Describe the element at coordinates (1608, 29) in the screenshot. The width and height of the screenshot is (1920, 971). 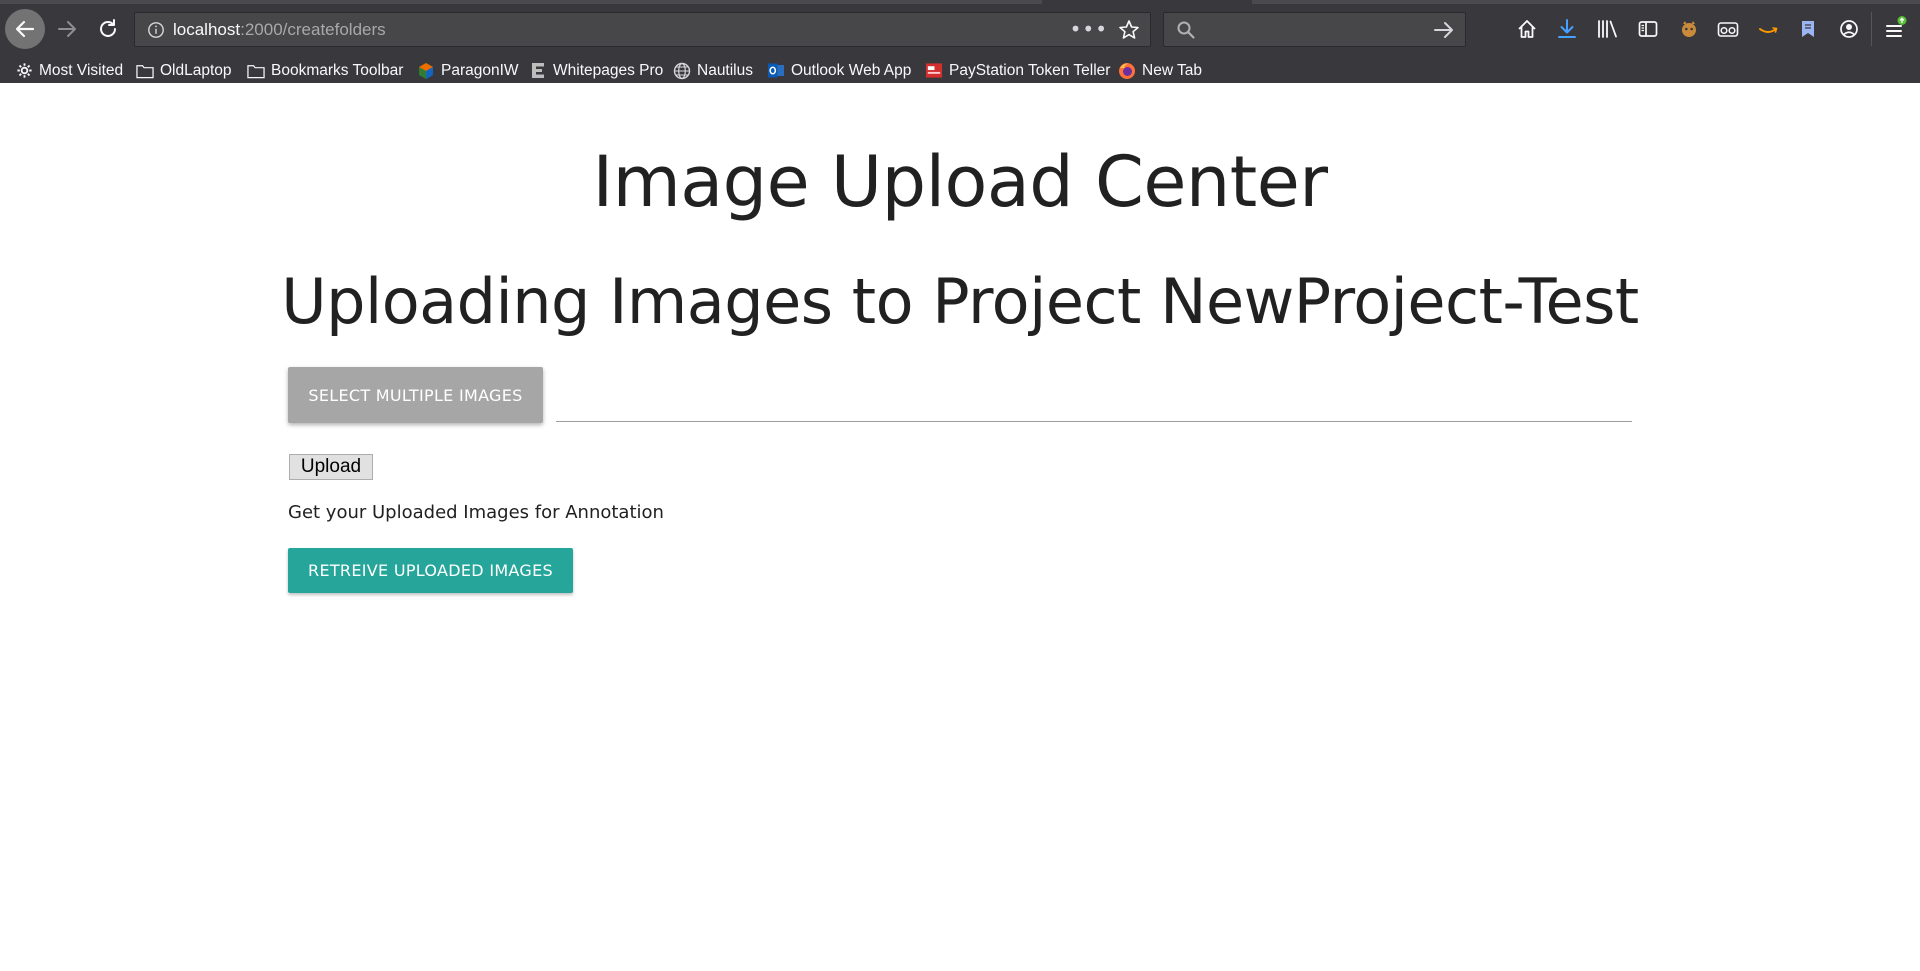
I see `library-icon` at that location.